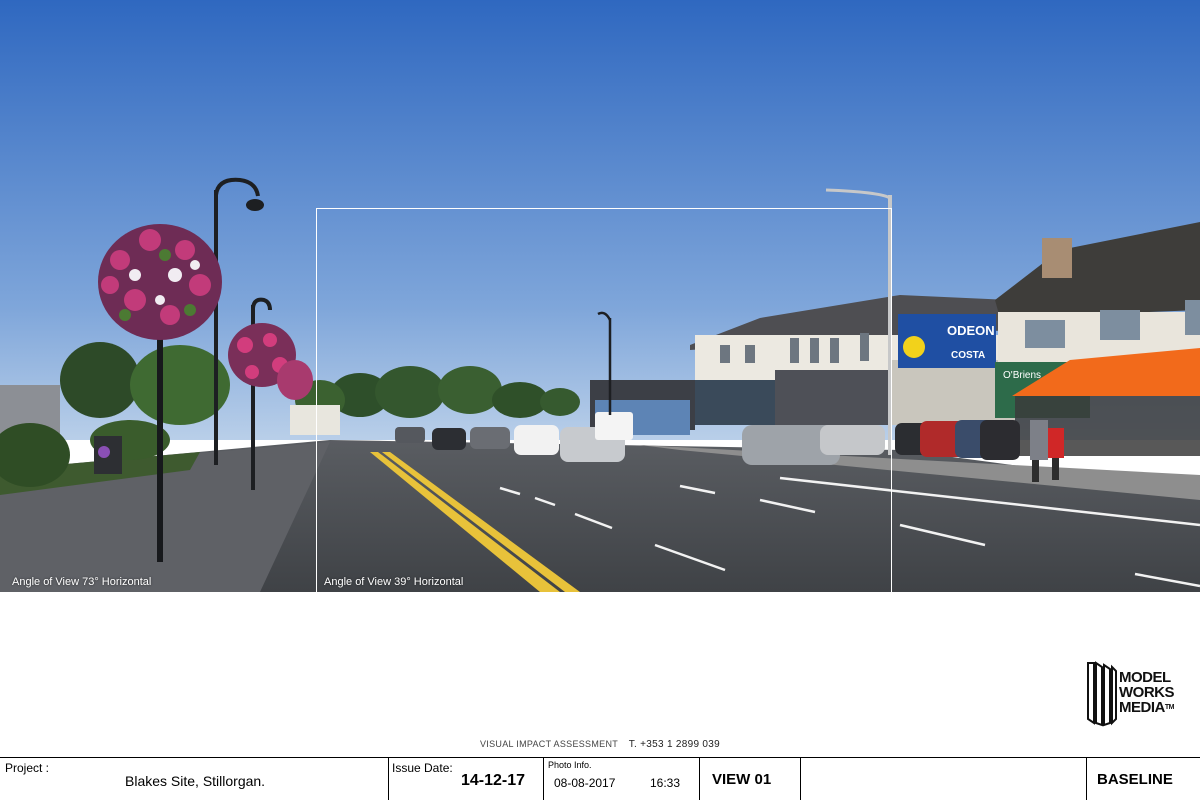 The image size is (1200, 800). I want to click on issue-date-value: 14-12-17, so click(493, 780).